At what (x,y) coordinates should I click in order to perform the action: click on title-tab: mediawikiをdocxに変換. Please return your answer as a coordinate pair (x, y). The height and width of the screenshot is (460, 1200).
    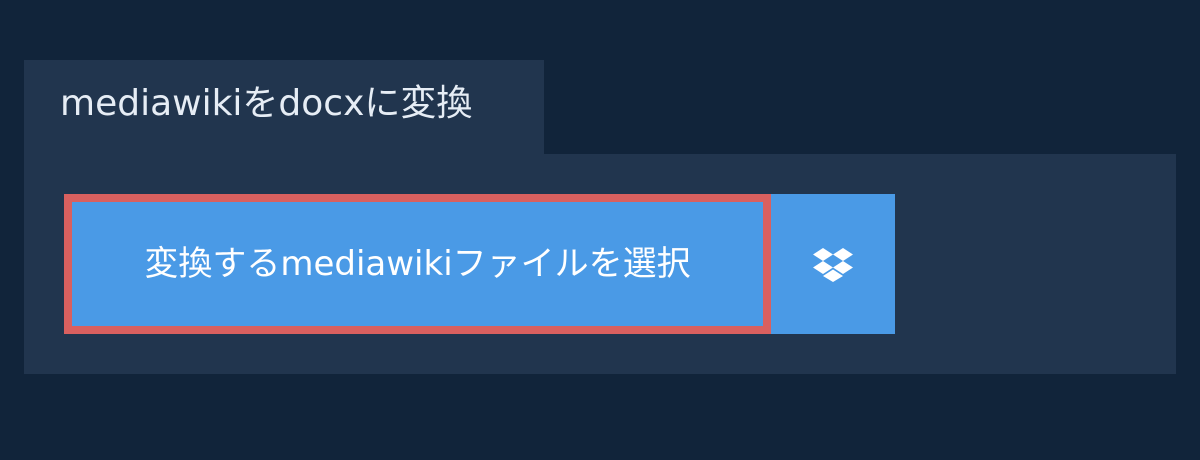
    Looking at the image, I should click on (284, 107).